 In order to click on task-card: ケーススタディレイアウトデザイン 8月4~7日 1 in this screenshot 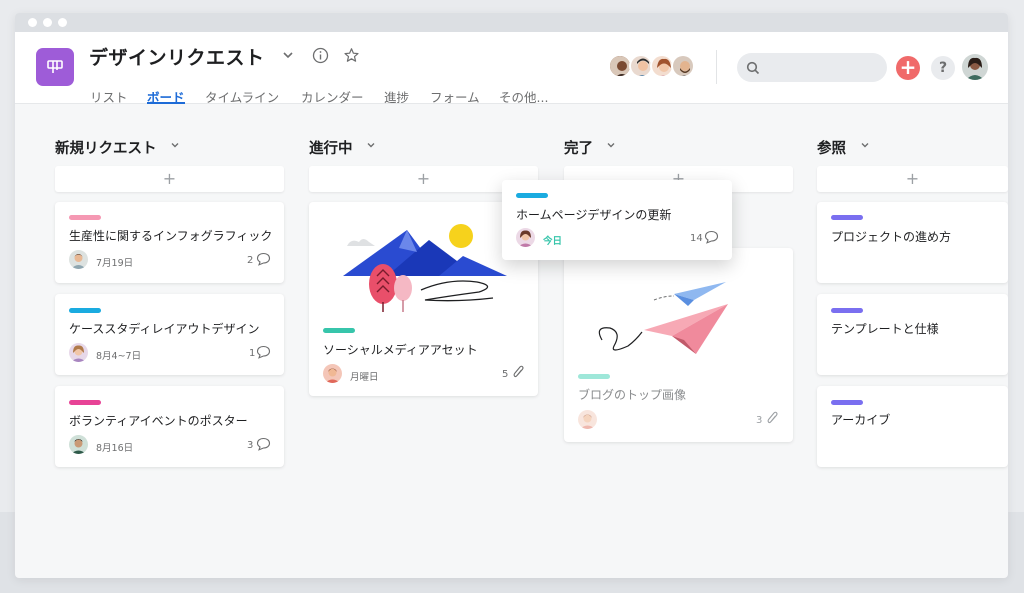, I will do `click(169, 334)`.